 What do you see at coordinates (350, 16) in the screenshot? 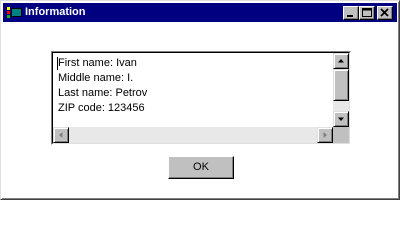
I see `minimize-icon` at bounding box center [350, 16].